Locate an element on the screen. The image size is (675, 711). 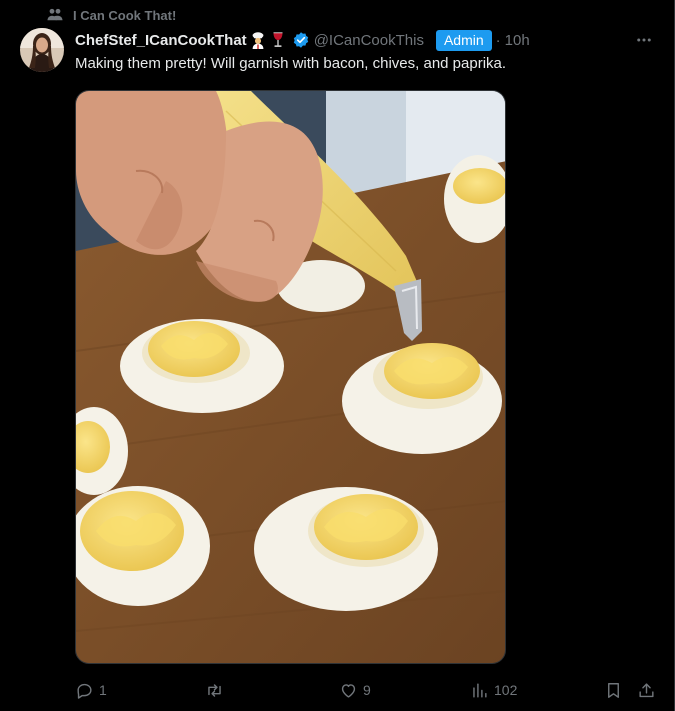
post-actions: 1 9 102 is located at coordinates (367, 690).